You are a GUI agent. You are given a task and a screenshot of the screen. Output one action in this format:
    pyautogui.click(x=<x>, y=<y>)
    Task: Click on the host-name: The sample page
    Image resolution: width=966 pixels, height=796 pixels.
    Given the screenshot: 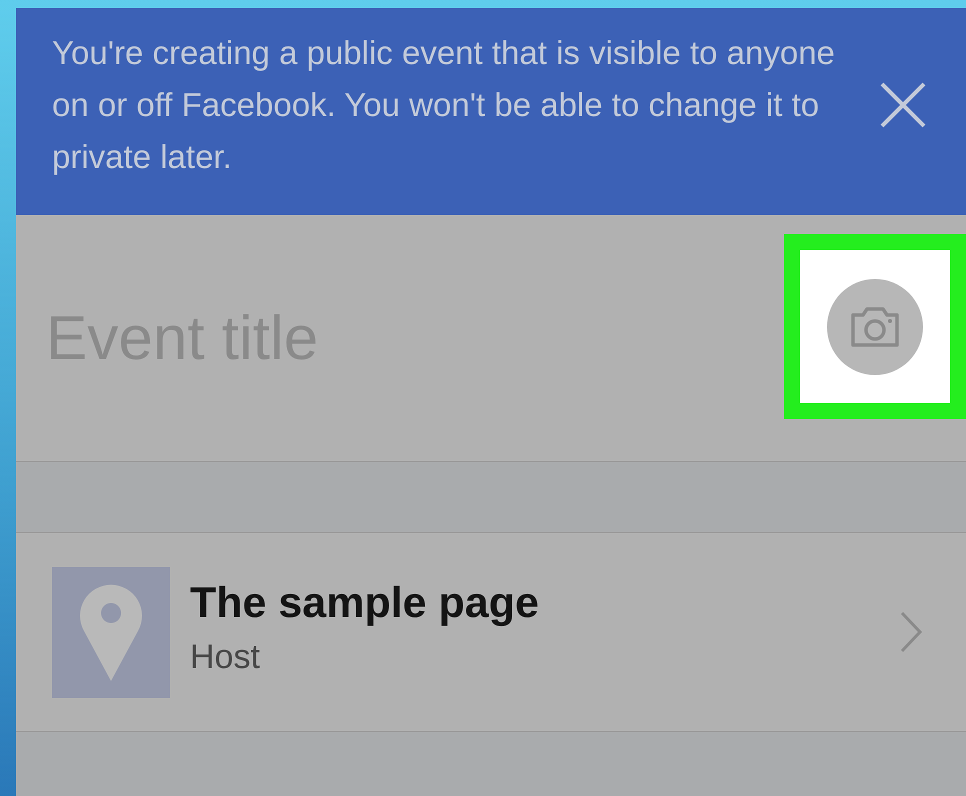 What is the action you would take?
    pyautogui.click(x=364, y=603)
    